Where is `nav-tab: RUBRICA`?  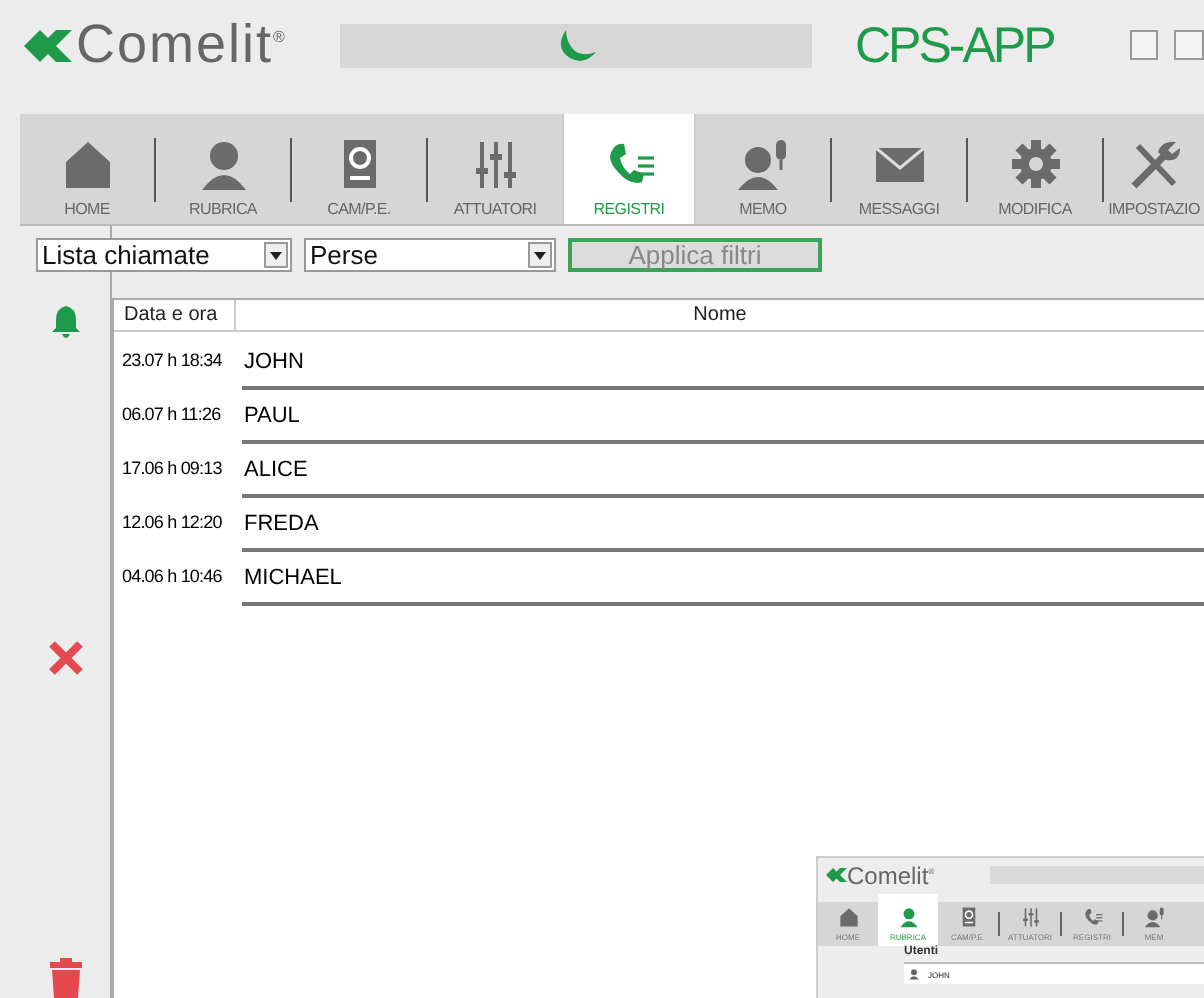 nav-tab: RUBRICA is located at coordinates (223, 169).